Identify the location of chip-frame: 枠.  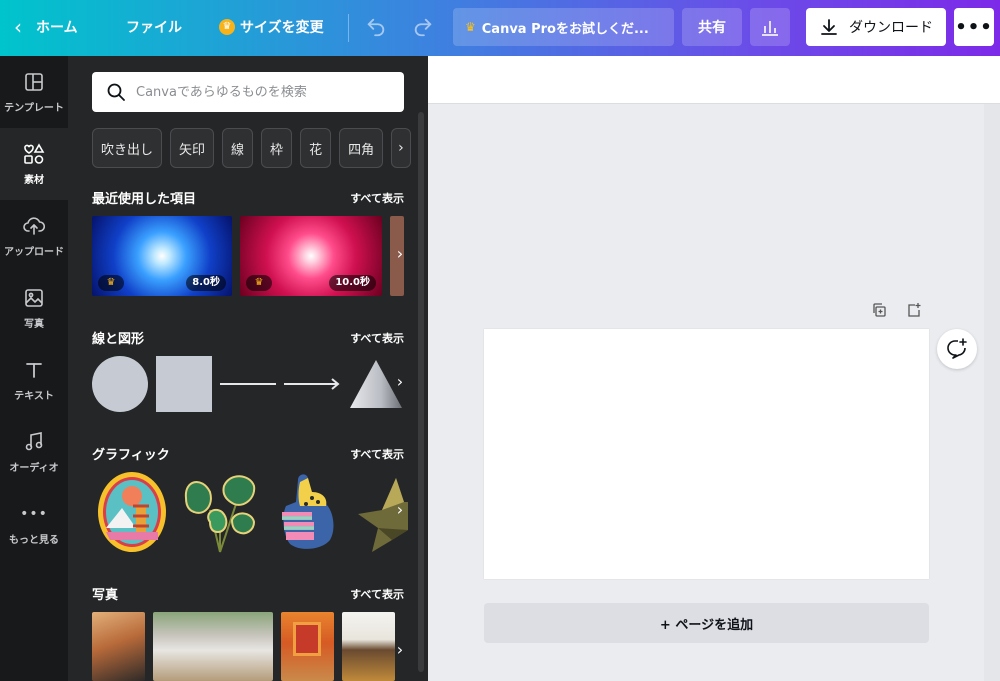
(277, 148).